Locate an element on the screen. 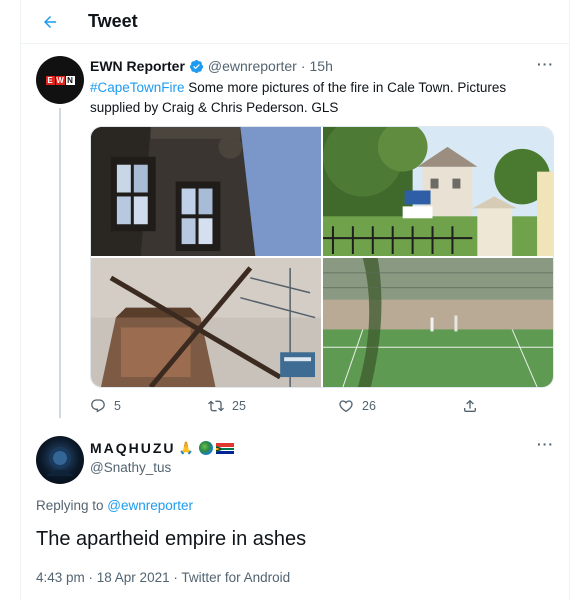 The width and height of the screenshot is (586, 600). photo-burnt-windmill is located at coordinates (206, 322).